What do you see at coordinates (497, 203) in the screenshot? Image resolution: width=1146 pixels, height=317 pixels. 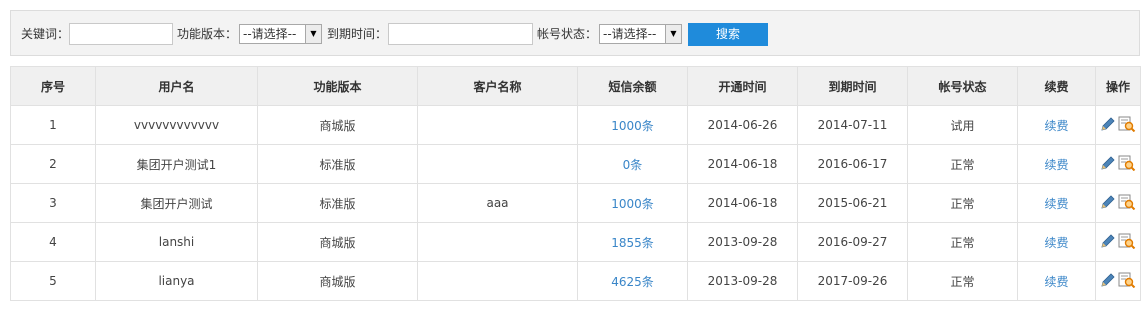 I see `cell-customer: aaa` at bounding box center [497, 203].